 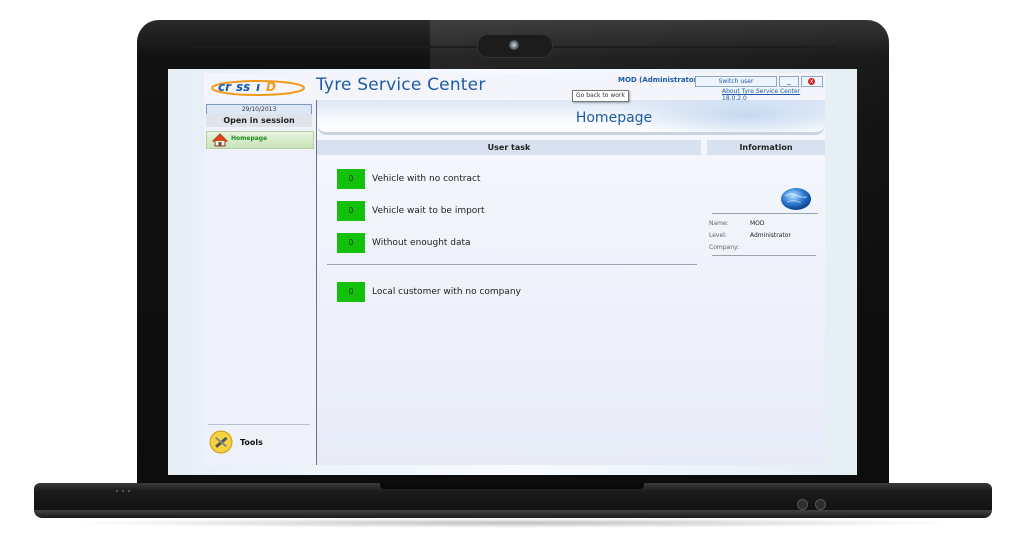 I want to click on svg-text: ss, so click(x=243, y=87).